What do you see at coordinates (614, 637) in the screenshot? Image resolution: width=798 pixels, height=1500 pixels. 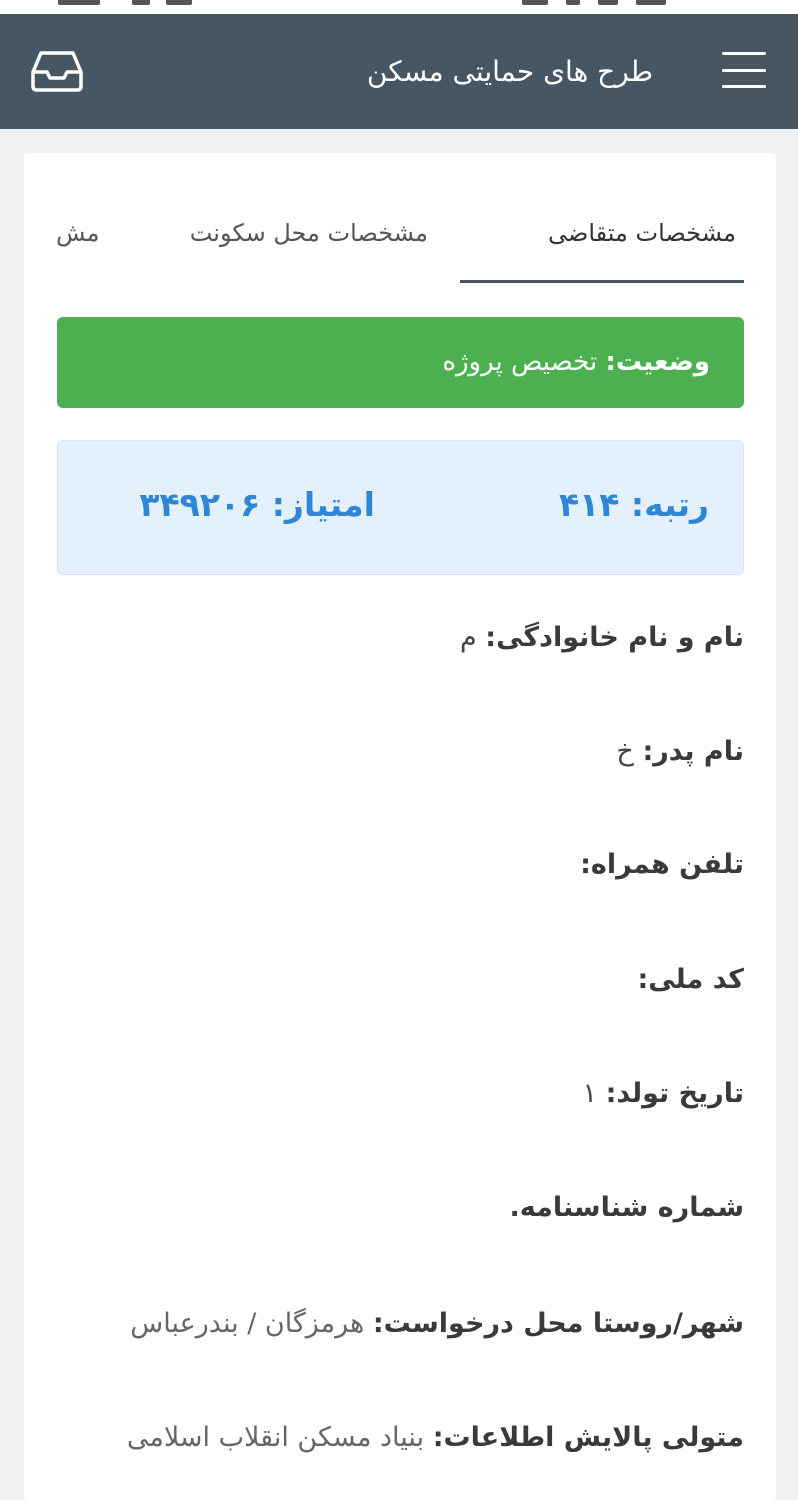 I see `field-label: نام و نام خانوادگی:` at bounding box center [614, 637].